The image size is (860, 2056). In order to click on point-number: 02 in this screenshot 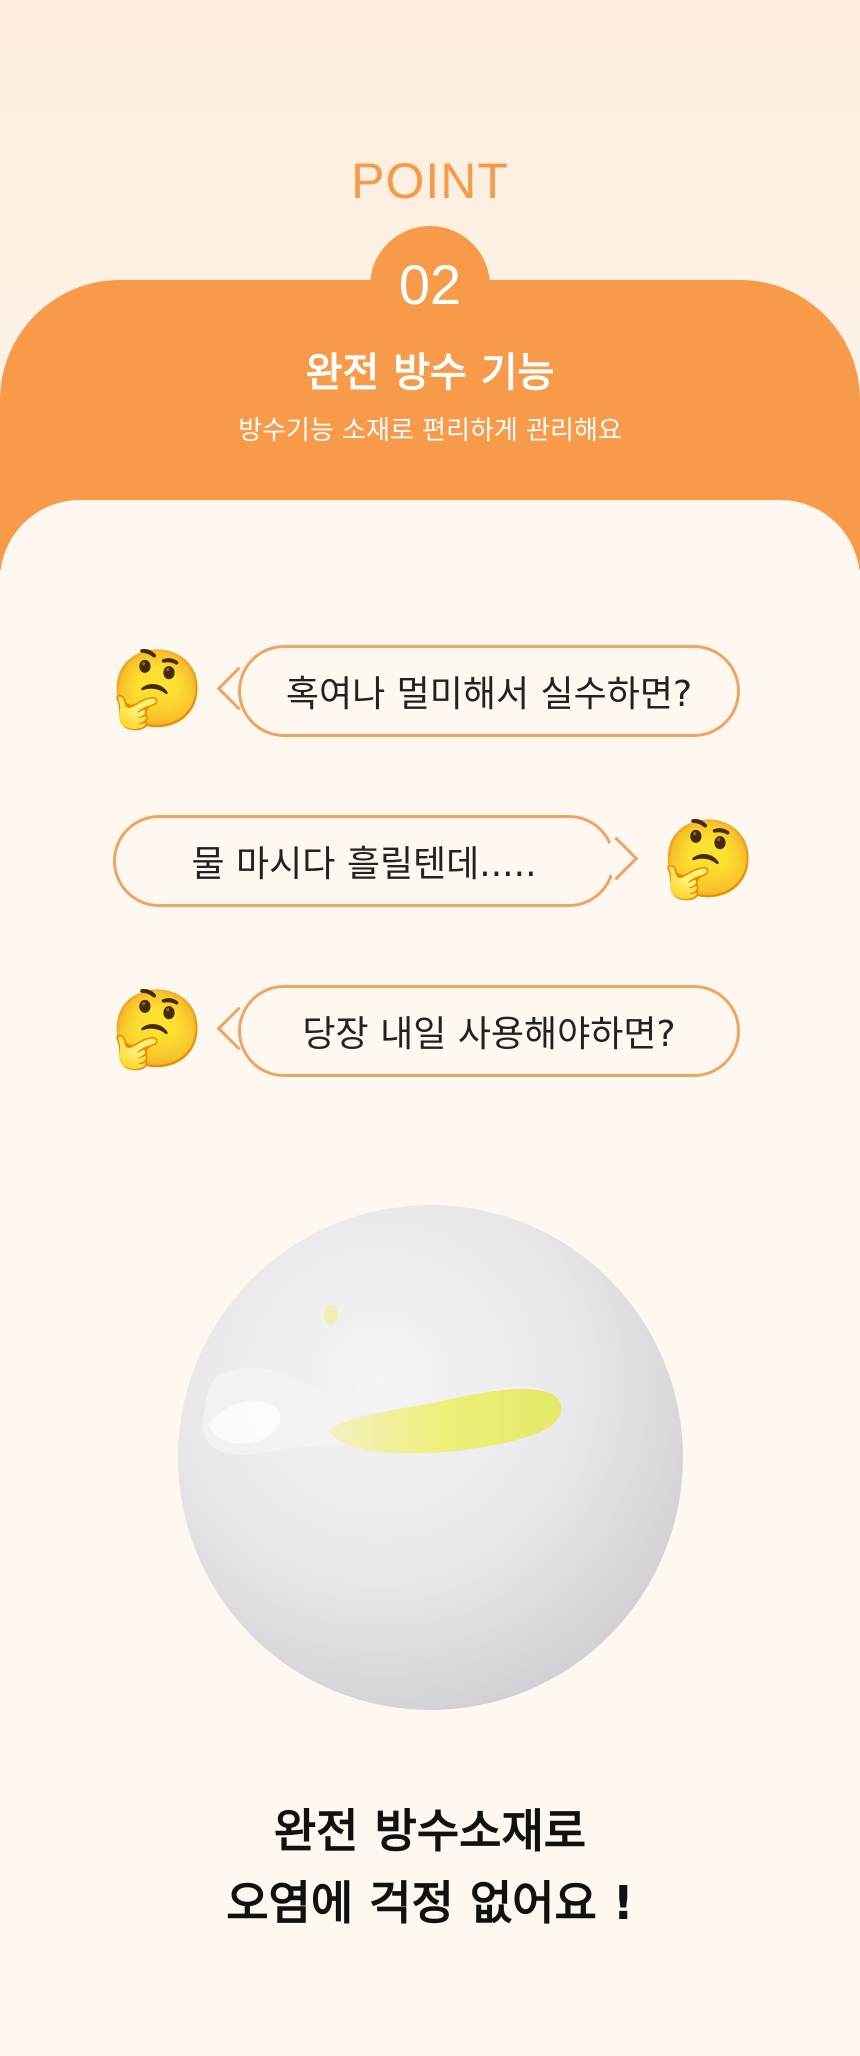, I will do `click(430, 284)`.